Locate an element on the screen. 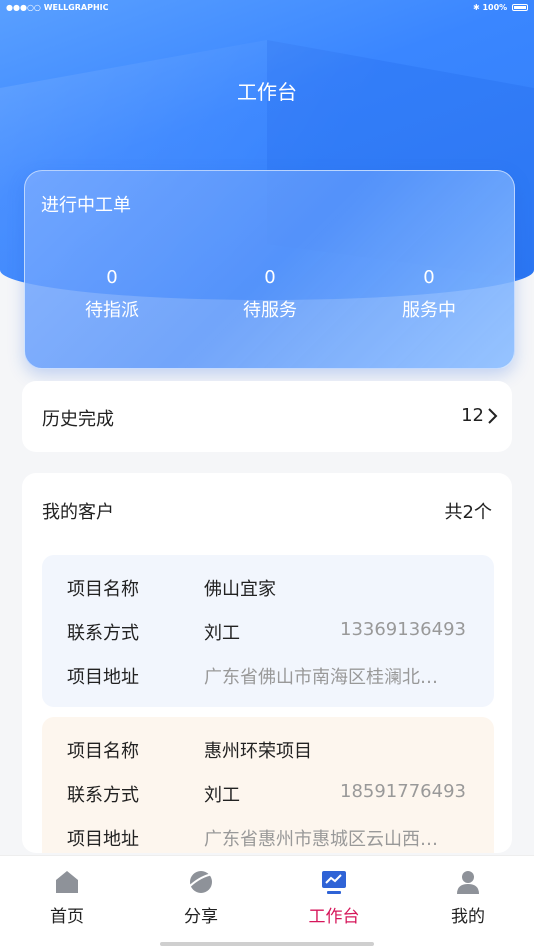 The width and height of the screenshot is (534, 950). history-completed-row: 历史完成 12 is located at coordinates (267, 416).